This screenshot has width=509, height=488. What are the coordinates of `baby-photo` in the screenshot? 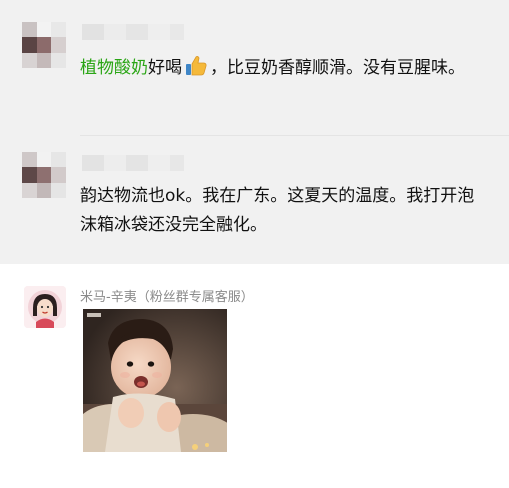 It's located at (155, 380).